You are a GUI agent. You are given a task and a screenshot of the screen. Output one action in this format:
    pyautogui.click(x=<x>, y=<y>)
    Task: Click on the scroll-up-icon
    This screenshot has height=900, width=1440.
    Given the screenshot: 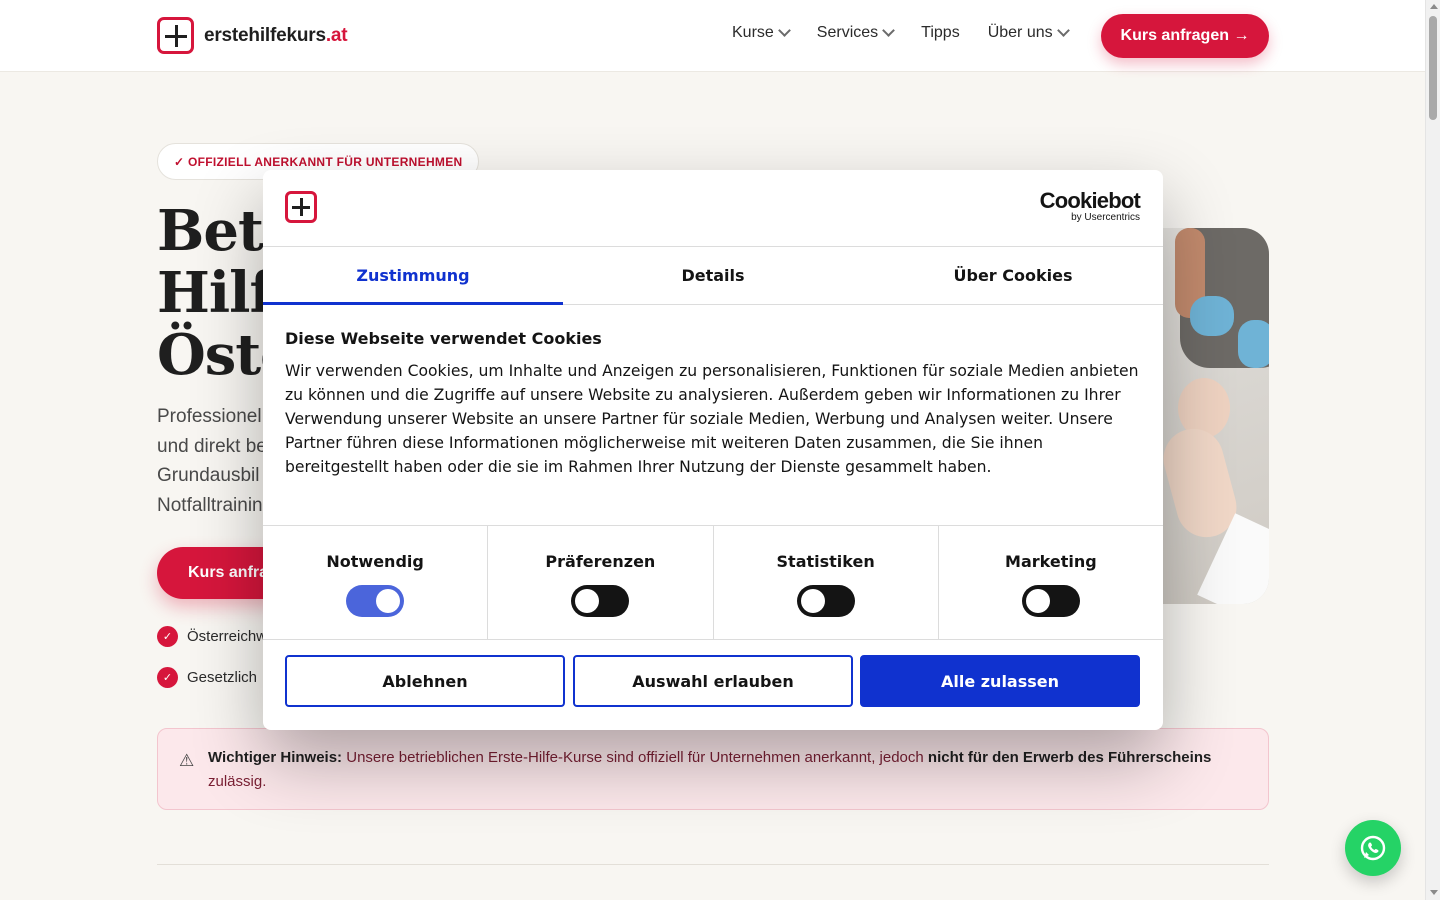 What is the action you would take?
    pyautogui.click(x=1434, y=6)
    